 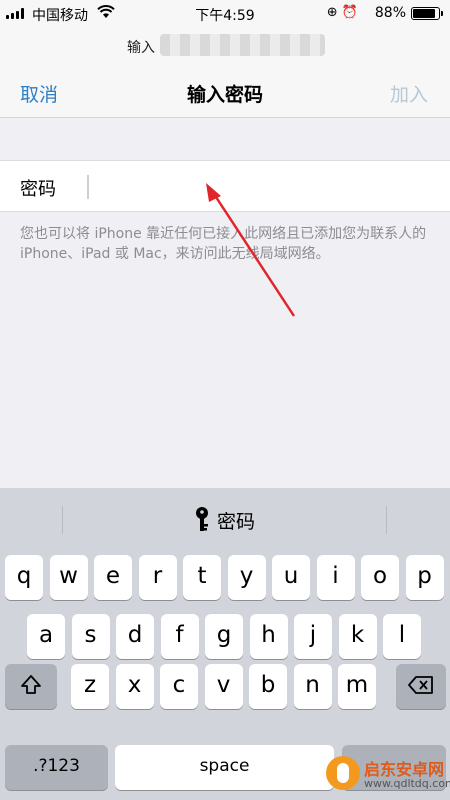 What do you see at coordinates (235, 522) in the screenshot?
I see `suggestion-label: 密码` at bounding box center [235, 522].